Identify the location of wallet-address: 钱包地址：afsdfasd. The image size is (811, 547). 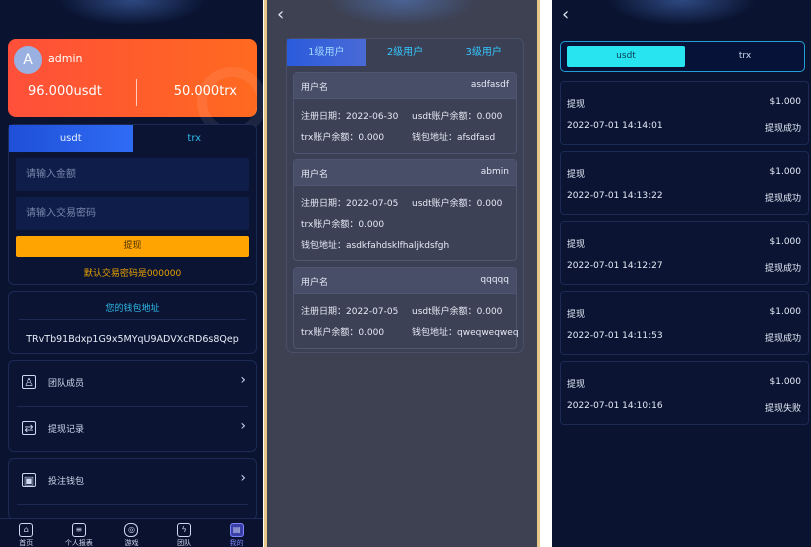
(454, 138).